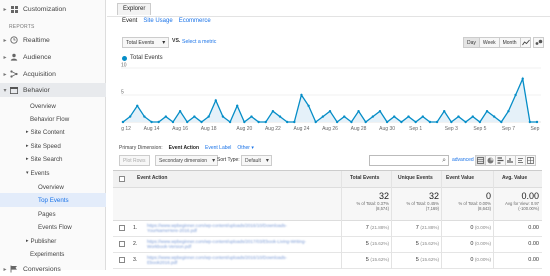 Image resolution: width=550 pixels, height=276 pixels. What do you see at coordinates (53, 40) in the screenshot?
I see `sidebar-item-realtime: ▸ Realtime` at bounding box center [53, 40].